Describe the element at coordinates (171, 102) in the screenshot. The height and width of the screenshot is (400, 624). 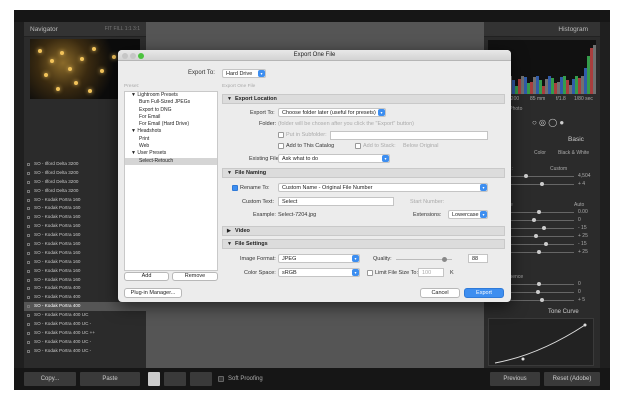
I see `dialog-preset-item: Burn Full-Sized JPEGs` at that location.